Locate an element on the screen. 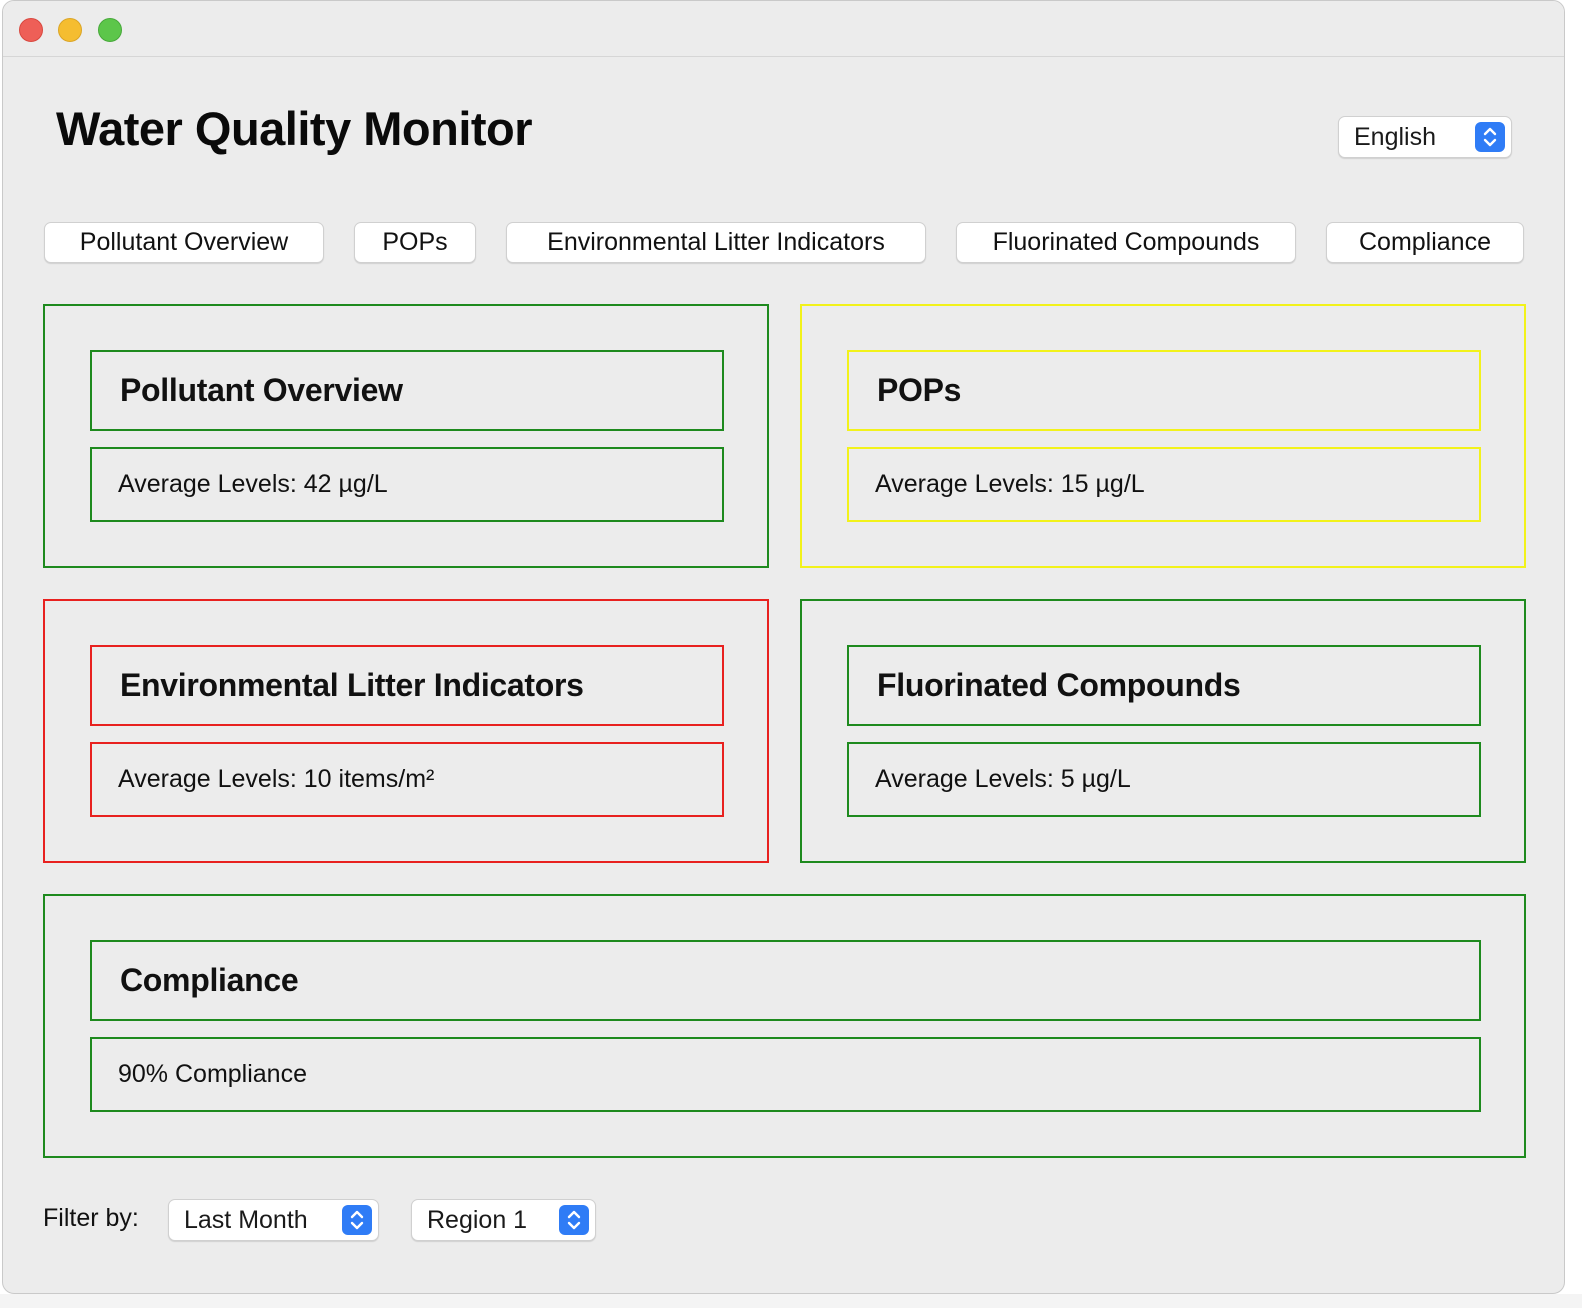 This screenshot has width=1582, height=1308. panel-value: Average Levels: 15 µg/L is located at coordinates (1164, 484).